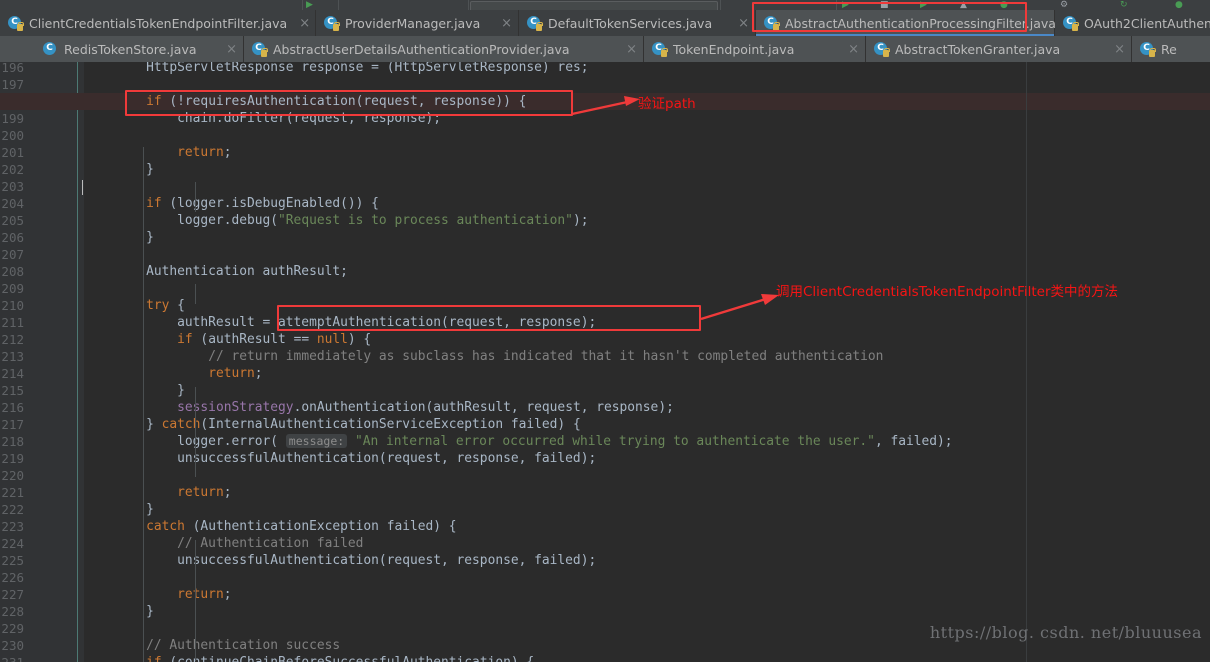  Describe the element at coordinates (1179, 5) in the screenshot. I see `search-everywhere-icon: ●` at that location.